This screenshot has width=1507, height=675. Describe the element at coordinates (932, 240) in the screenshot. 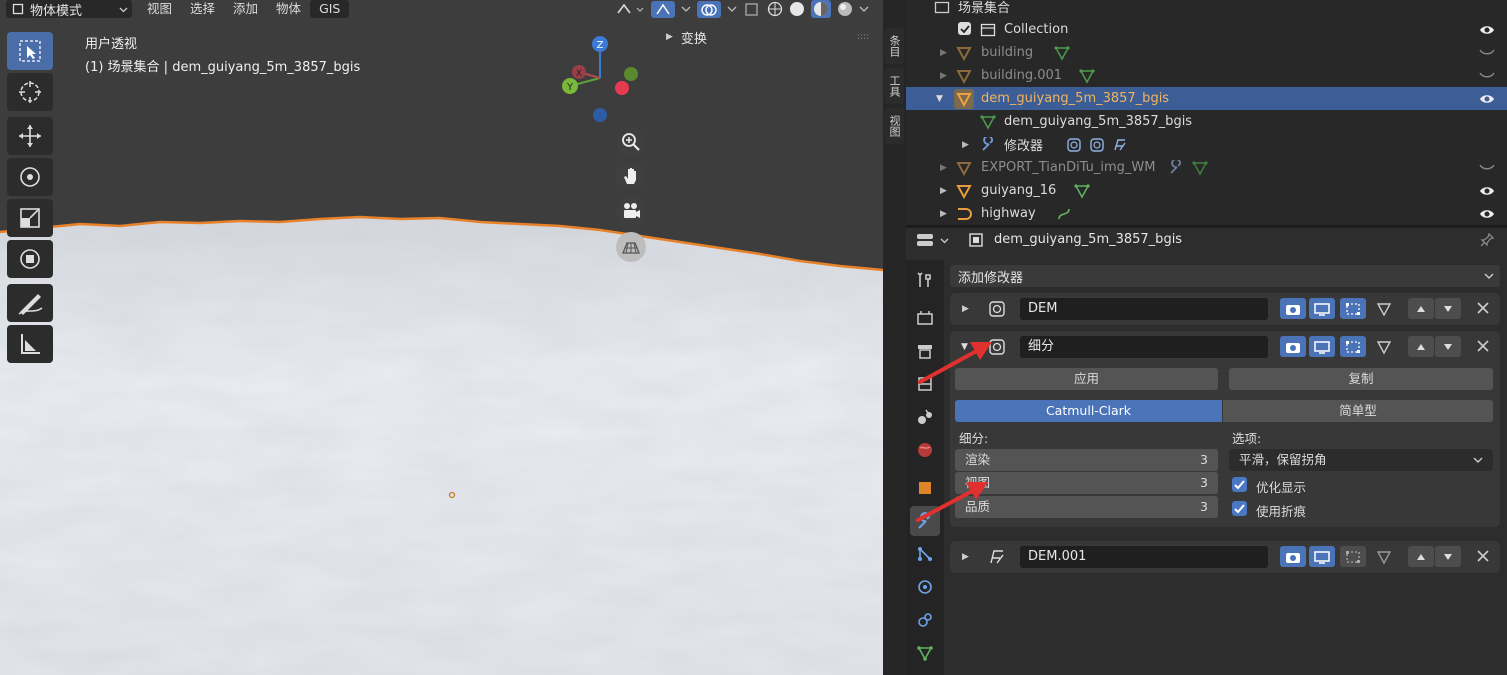

I see `editor-type-selector` at that location.